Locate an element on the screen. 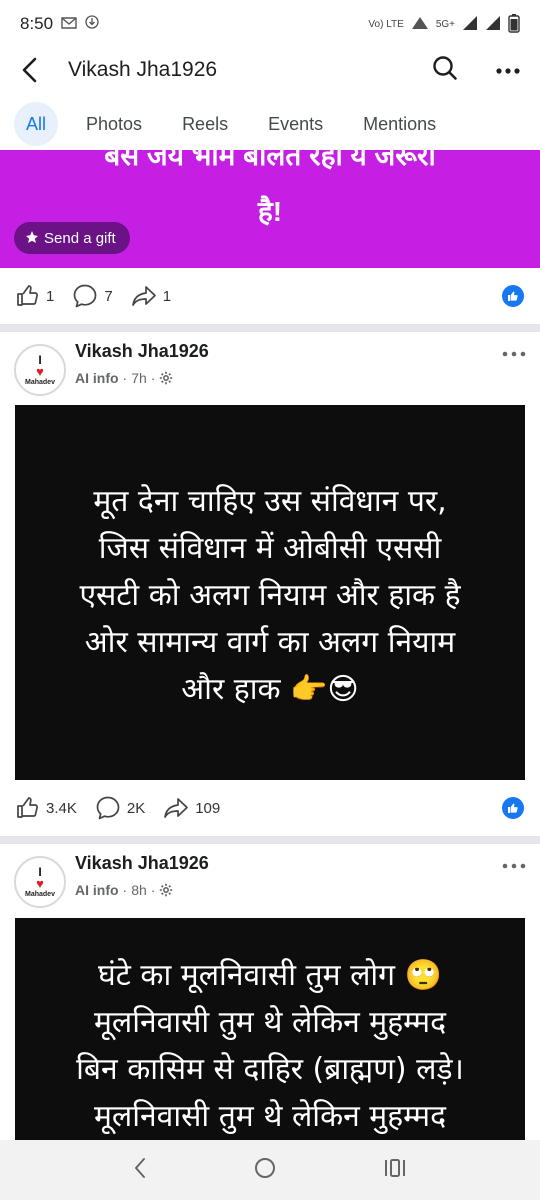 Image resolution: width=540 pixels, height=1200 pixels. nav-back-icon is located at coordinates (140, 1167).